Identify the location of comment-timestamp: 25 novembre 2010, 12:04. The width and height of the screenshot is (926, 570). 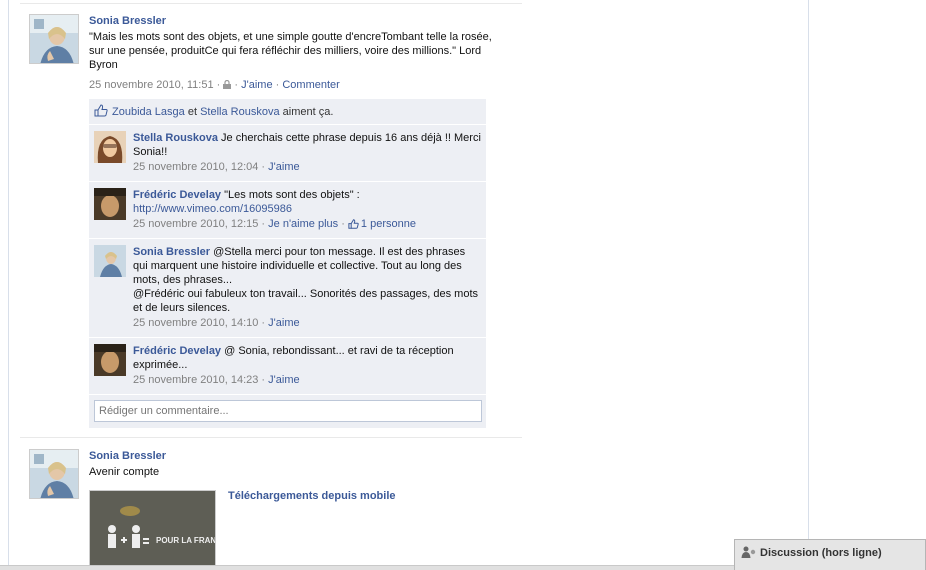
(195, 167).